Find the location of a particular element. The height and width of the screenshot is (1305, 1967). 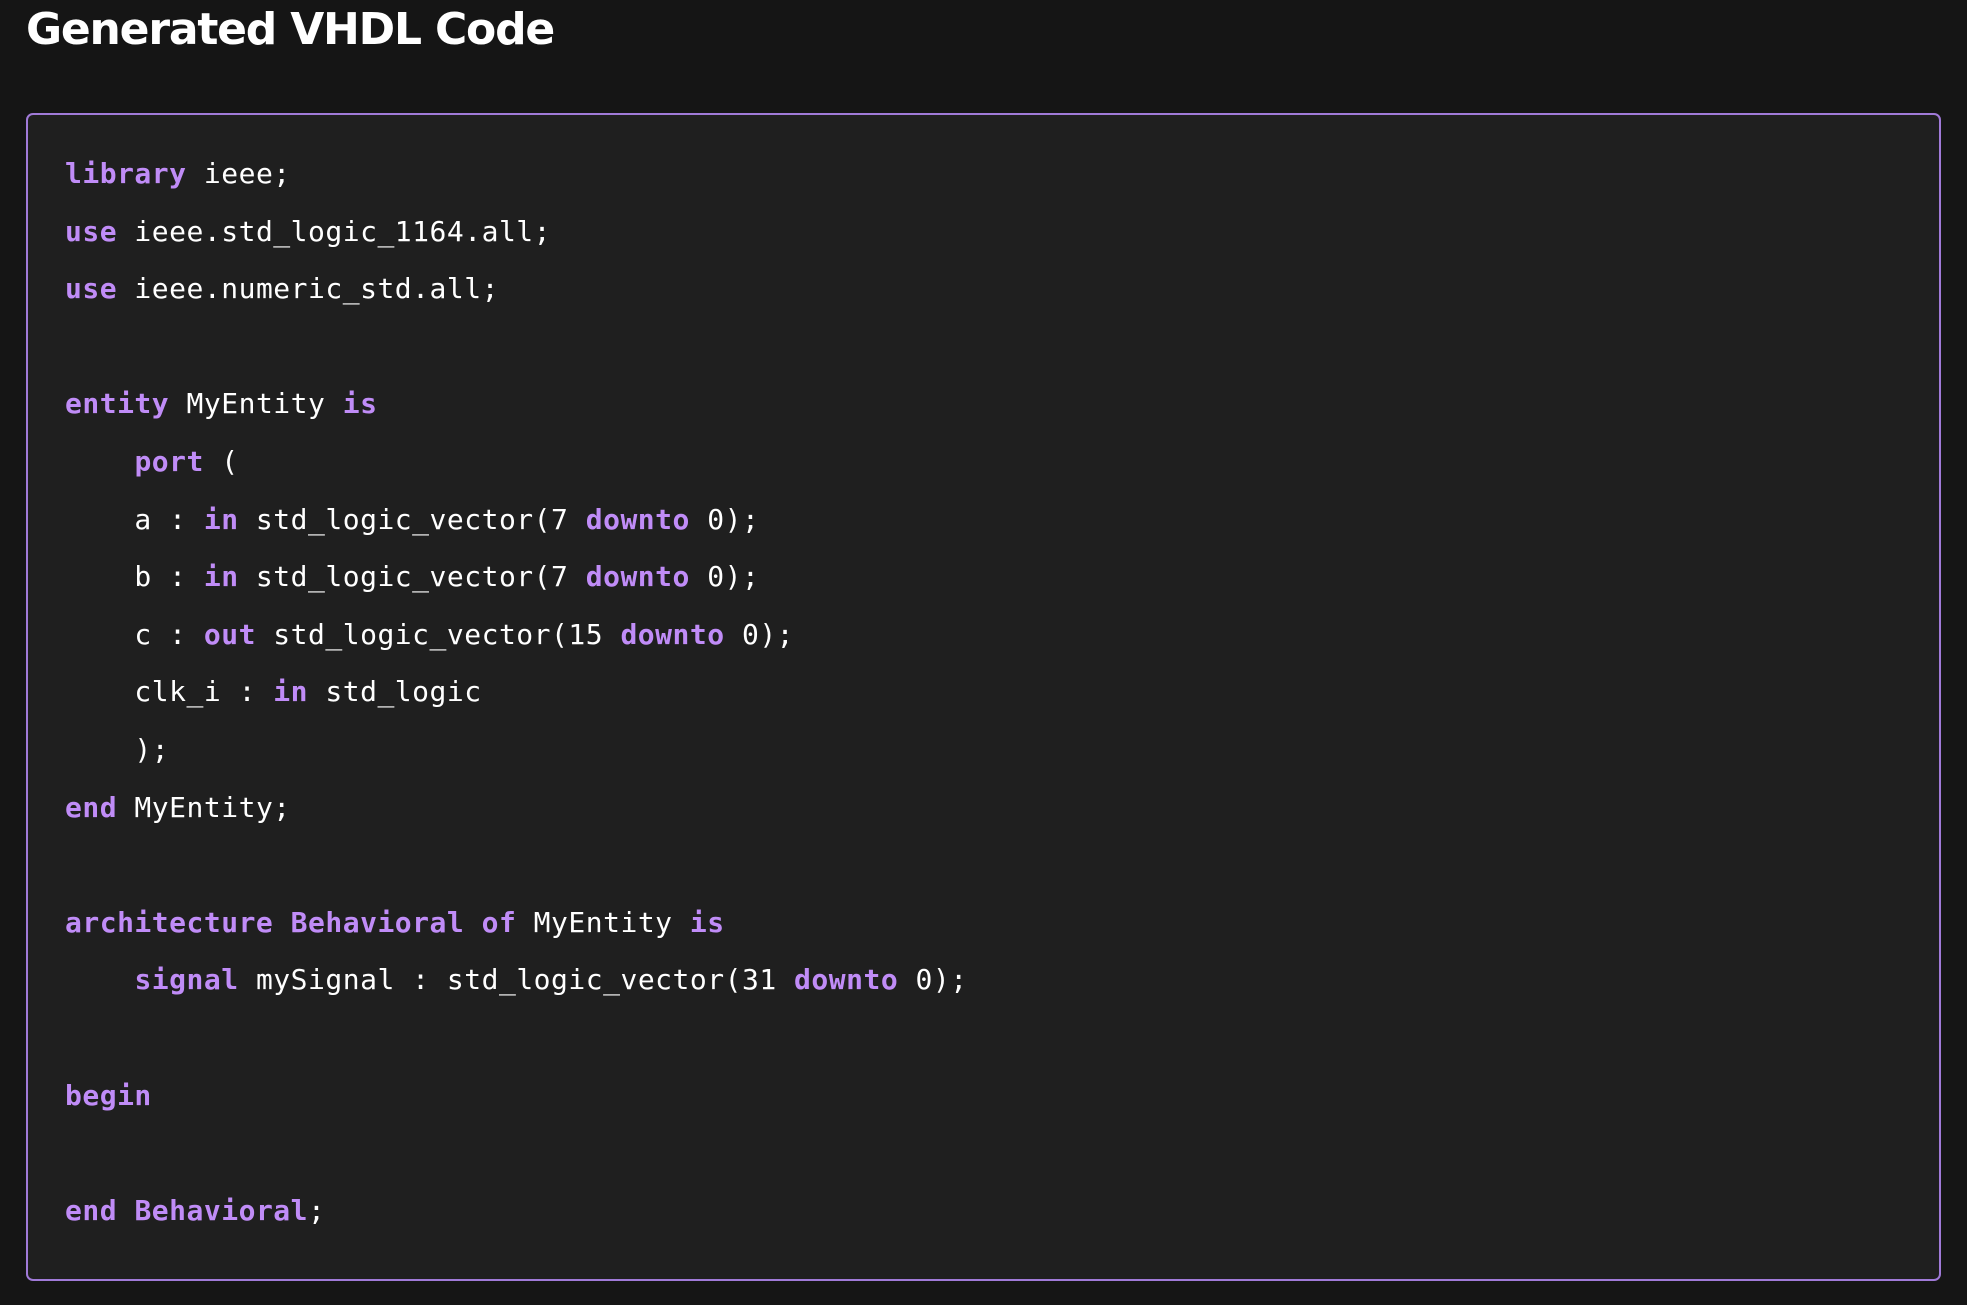

code-text: c : is located at coordinates (134, 634).